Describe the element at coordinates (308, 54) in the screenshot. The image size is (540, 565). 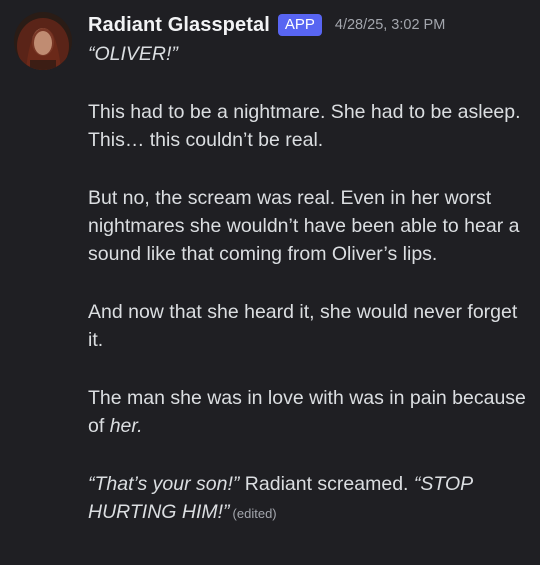
I see `message-paragraph: “OLIVER!”` at that location.